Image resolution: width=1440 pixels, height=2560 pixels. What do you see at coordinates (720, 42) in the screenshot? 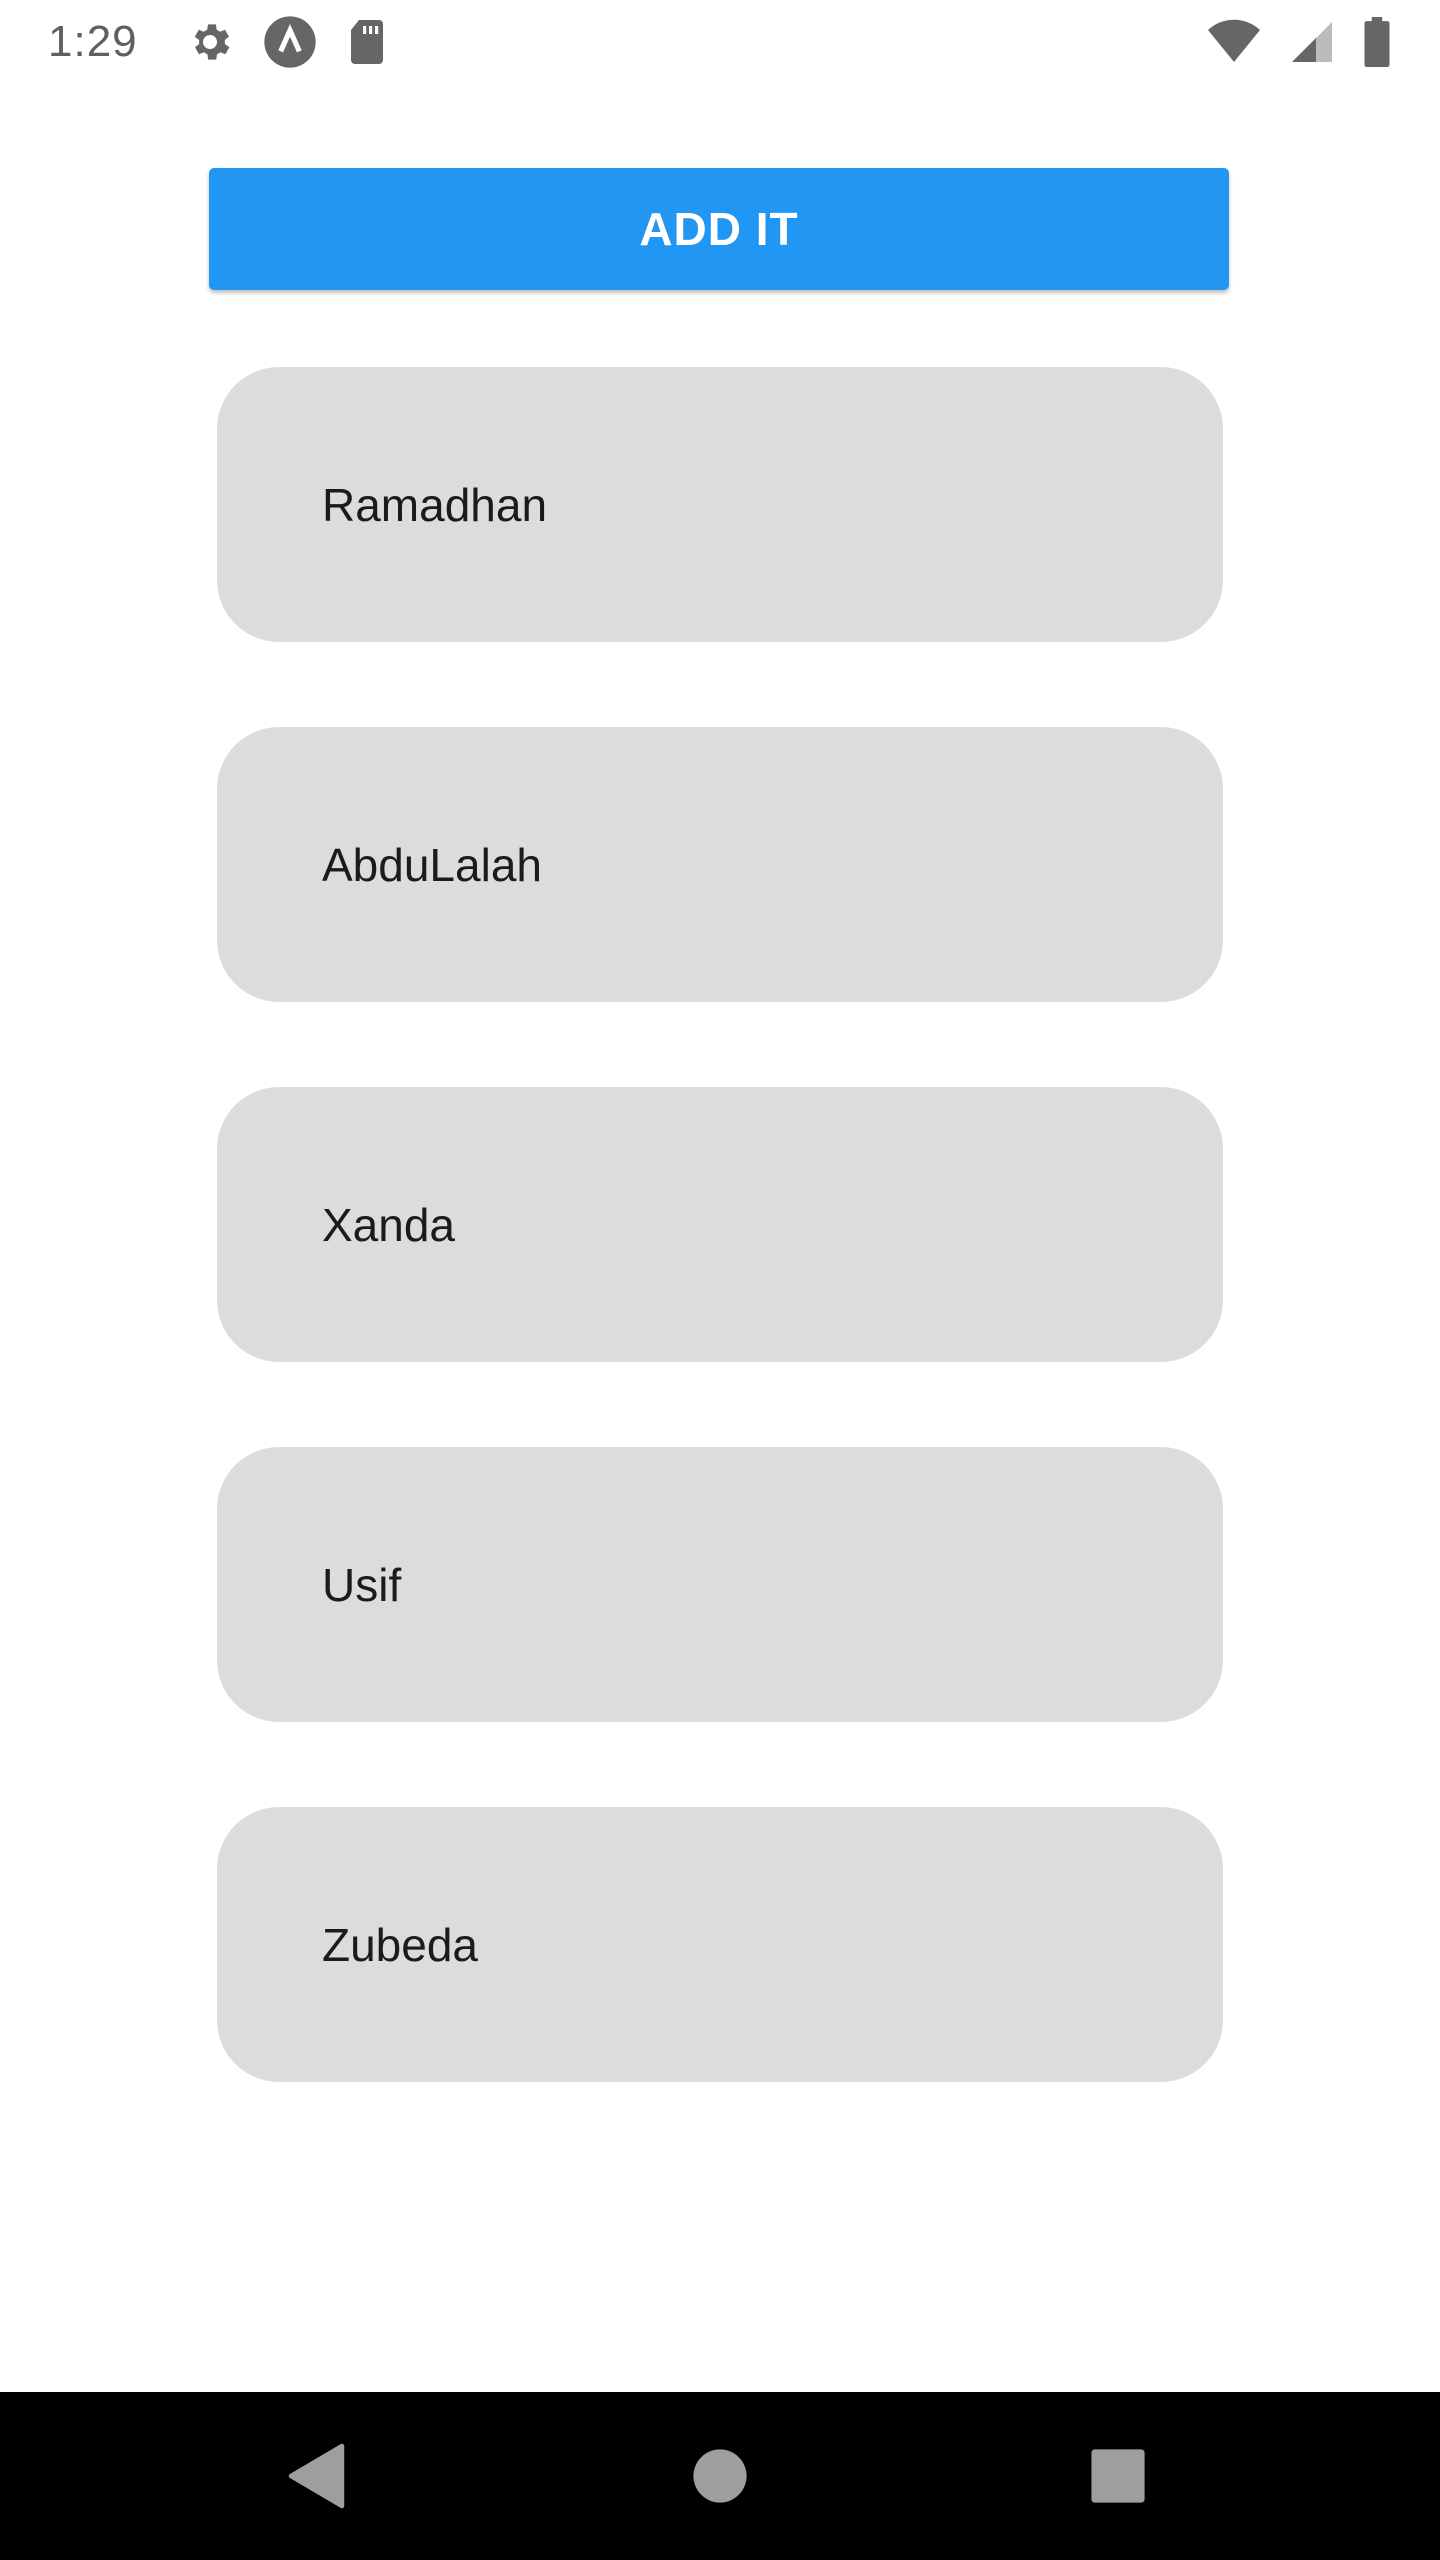
I see `status-bar: 1:29` at bounding box center [720, 42].